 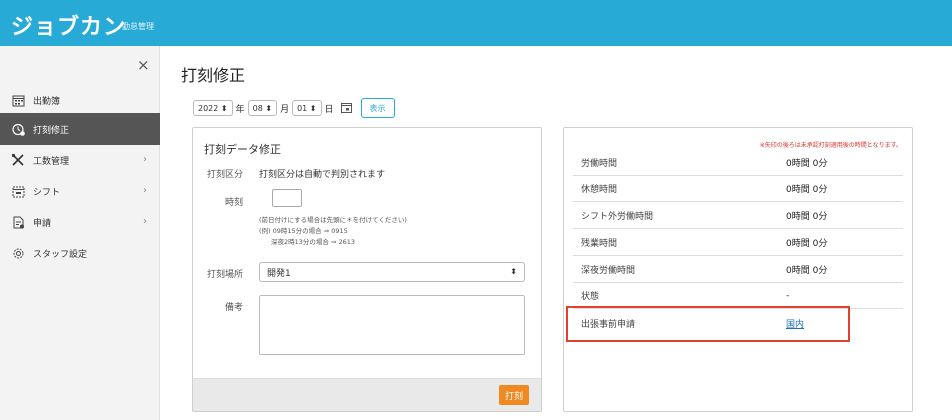 I want to click on tools-icon, so click(x=18, y=160).